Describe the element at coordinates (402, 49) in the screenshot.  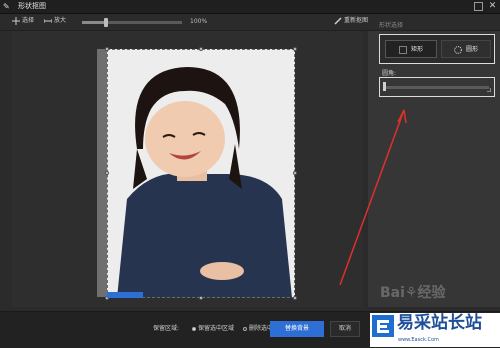
I see `rectangle-icon` at that location.